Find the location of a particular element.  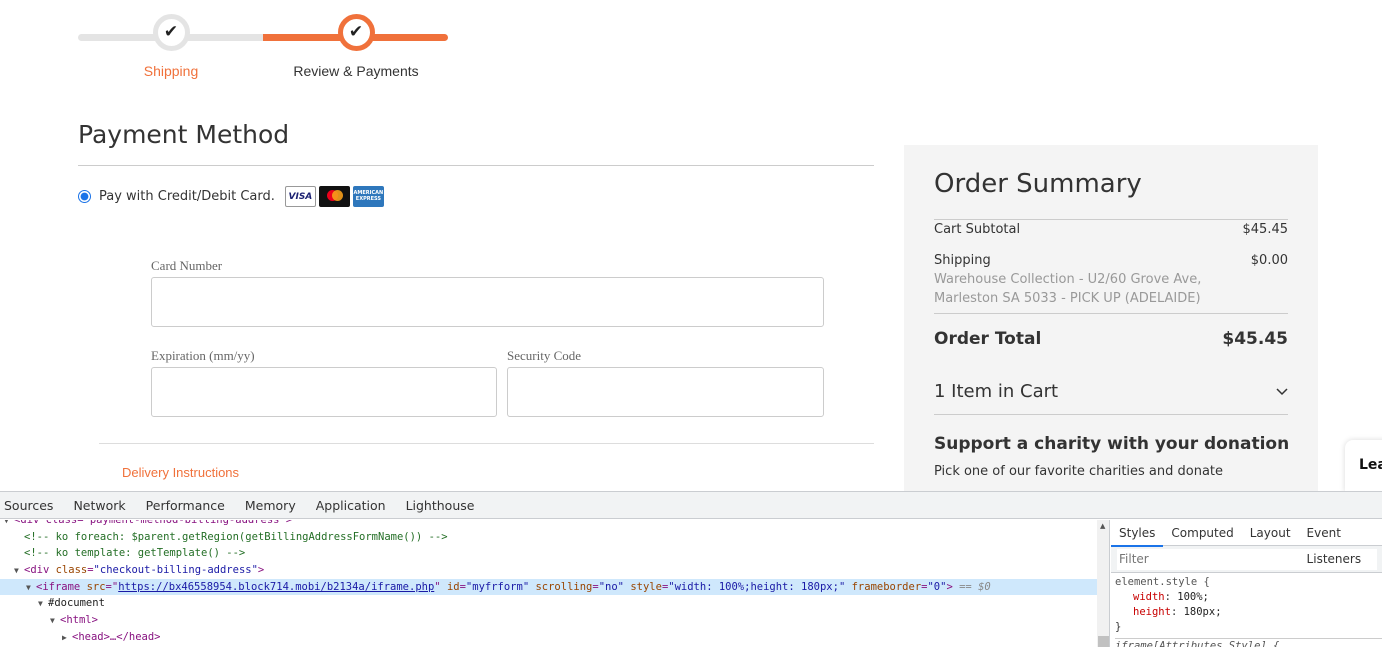

rule-close: } is located at coordinates (1118, 627).